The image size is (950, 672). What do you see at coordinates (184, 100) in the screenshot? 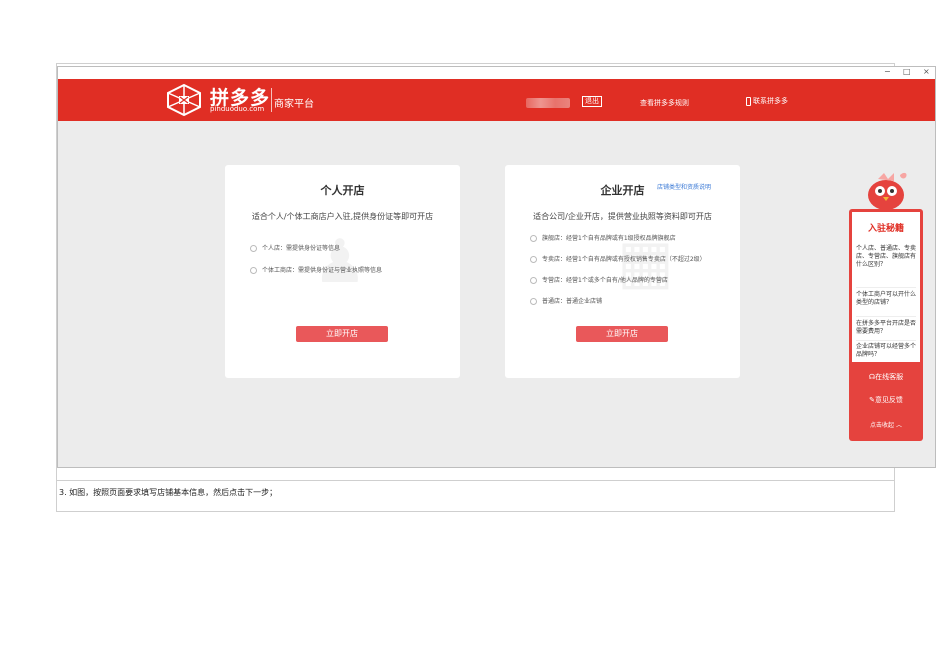
I see `pinduoduo-logo-icon` at bounding box center [184, 100].